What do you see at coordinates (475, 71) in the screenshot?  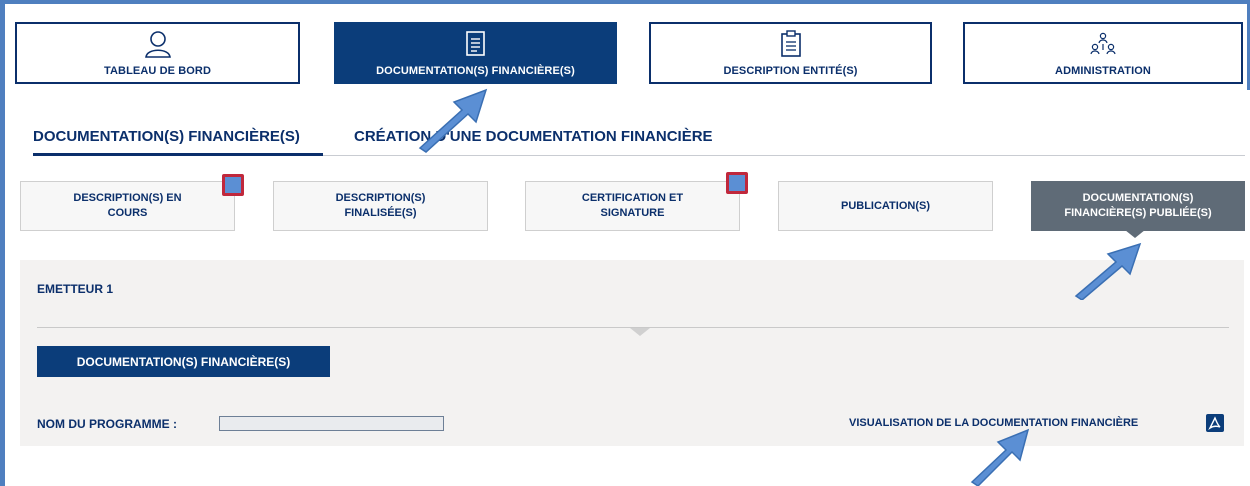 I see `nav-label: DOCUMENTATION(S) FINANCIÈRE(S)` at bounding box center [475, 71].